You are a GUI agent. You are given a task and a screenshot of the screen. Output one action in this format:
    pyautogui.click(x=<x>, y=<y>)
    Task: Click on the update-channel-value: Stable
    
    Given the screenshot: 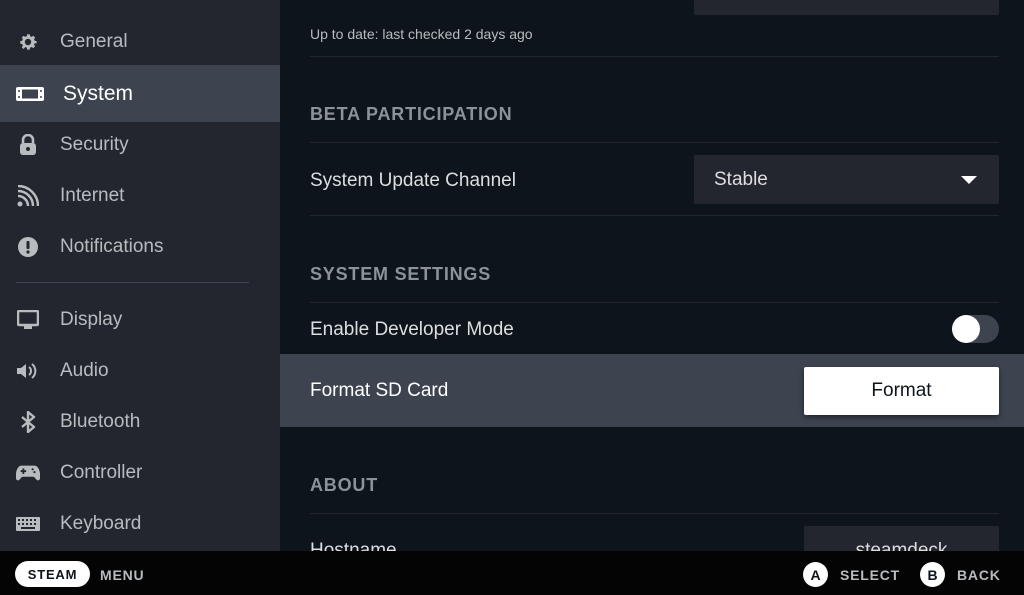 What is the action you would take?
    pyautogui.click(x=741, y=179)
    